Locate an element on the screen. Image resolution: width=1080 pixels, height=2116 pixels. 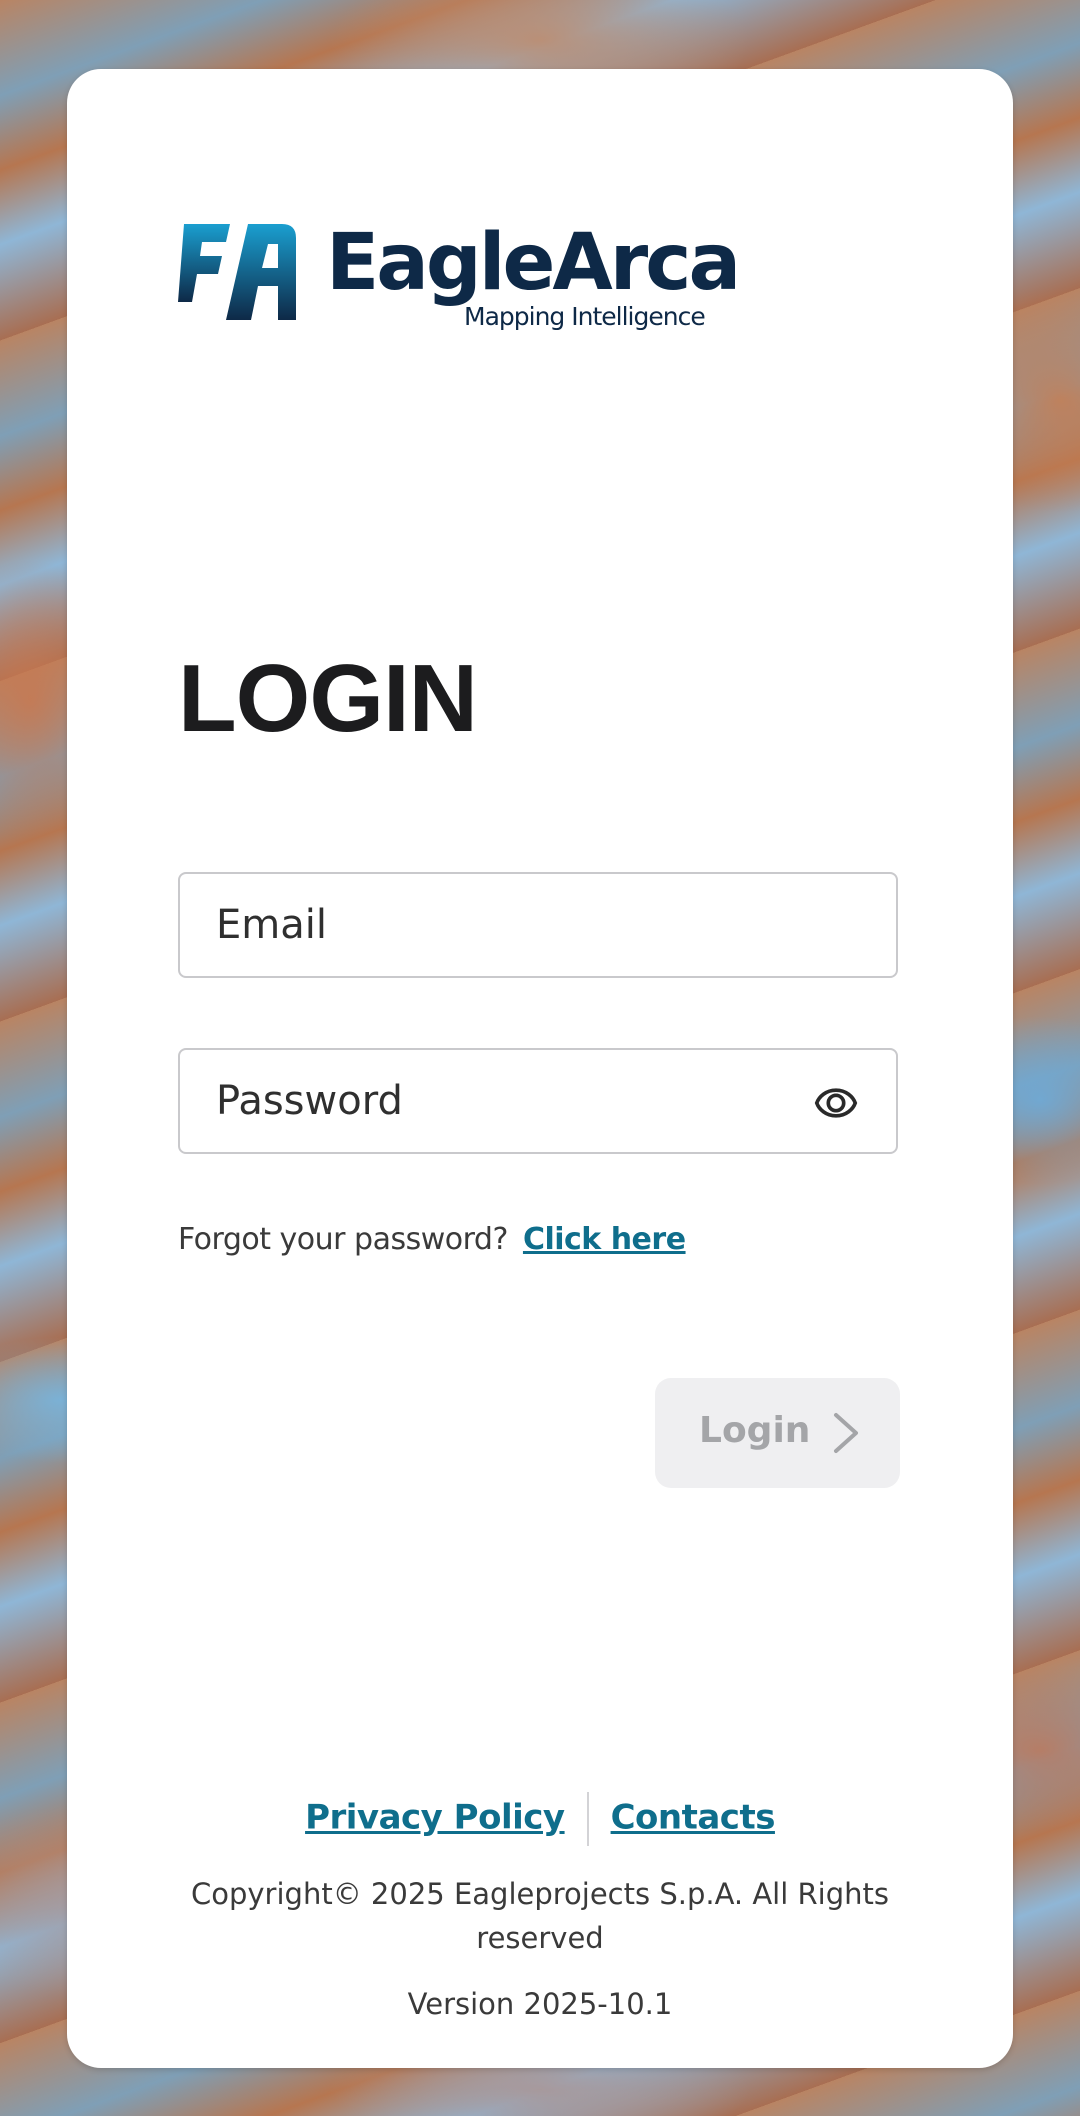
password-field-container is located at coordinates (538, 1101).